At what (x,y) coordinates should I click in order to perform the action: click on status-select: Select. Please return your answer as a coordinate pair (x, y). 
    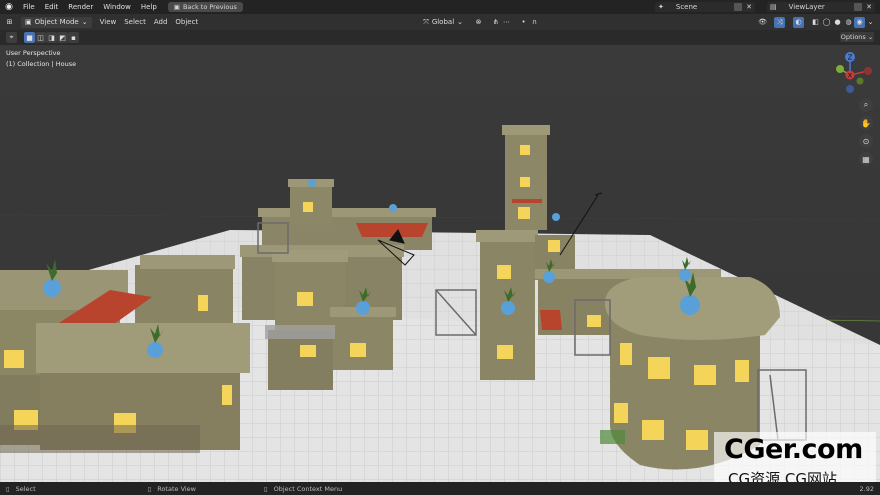
    Looking at the image, I should click on (25, 488).